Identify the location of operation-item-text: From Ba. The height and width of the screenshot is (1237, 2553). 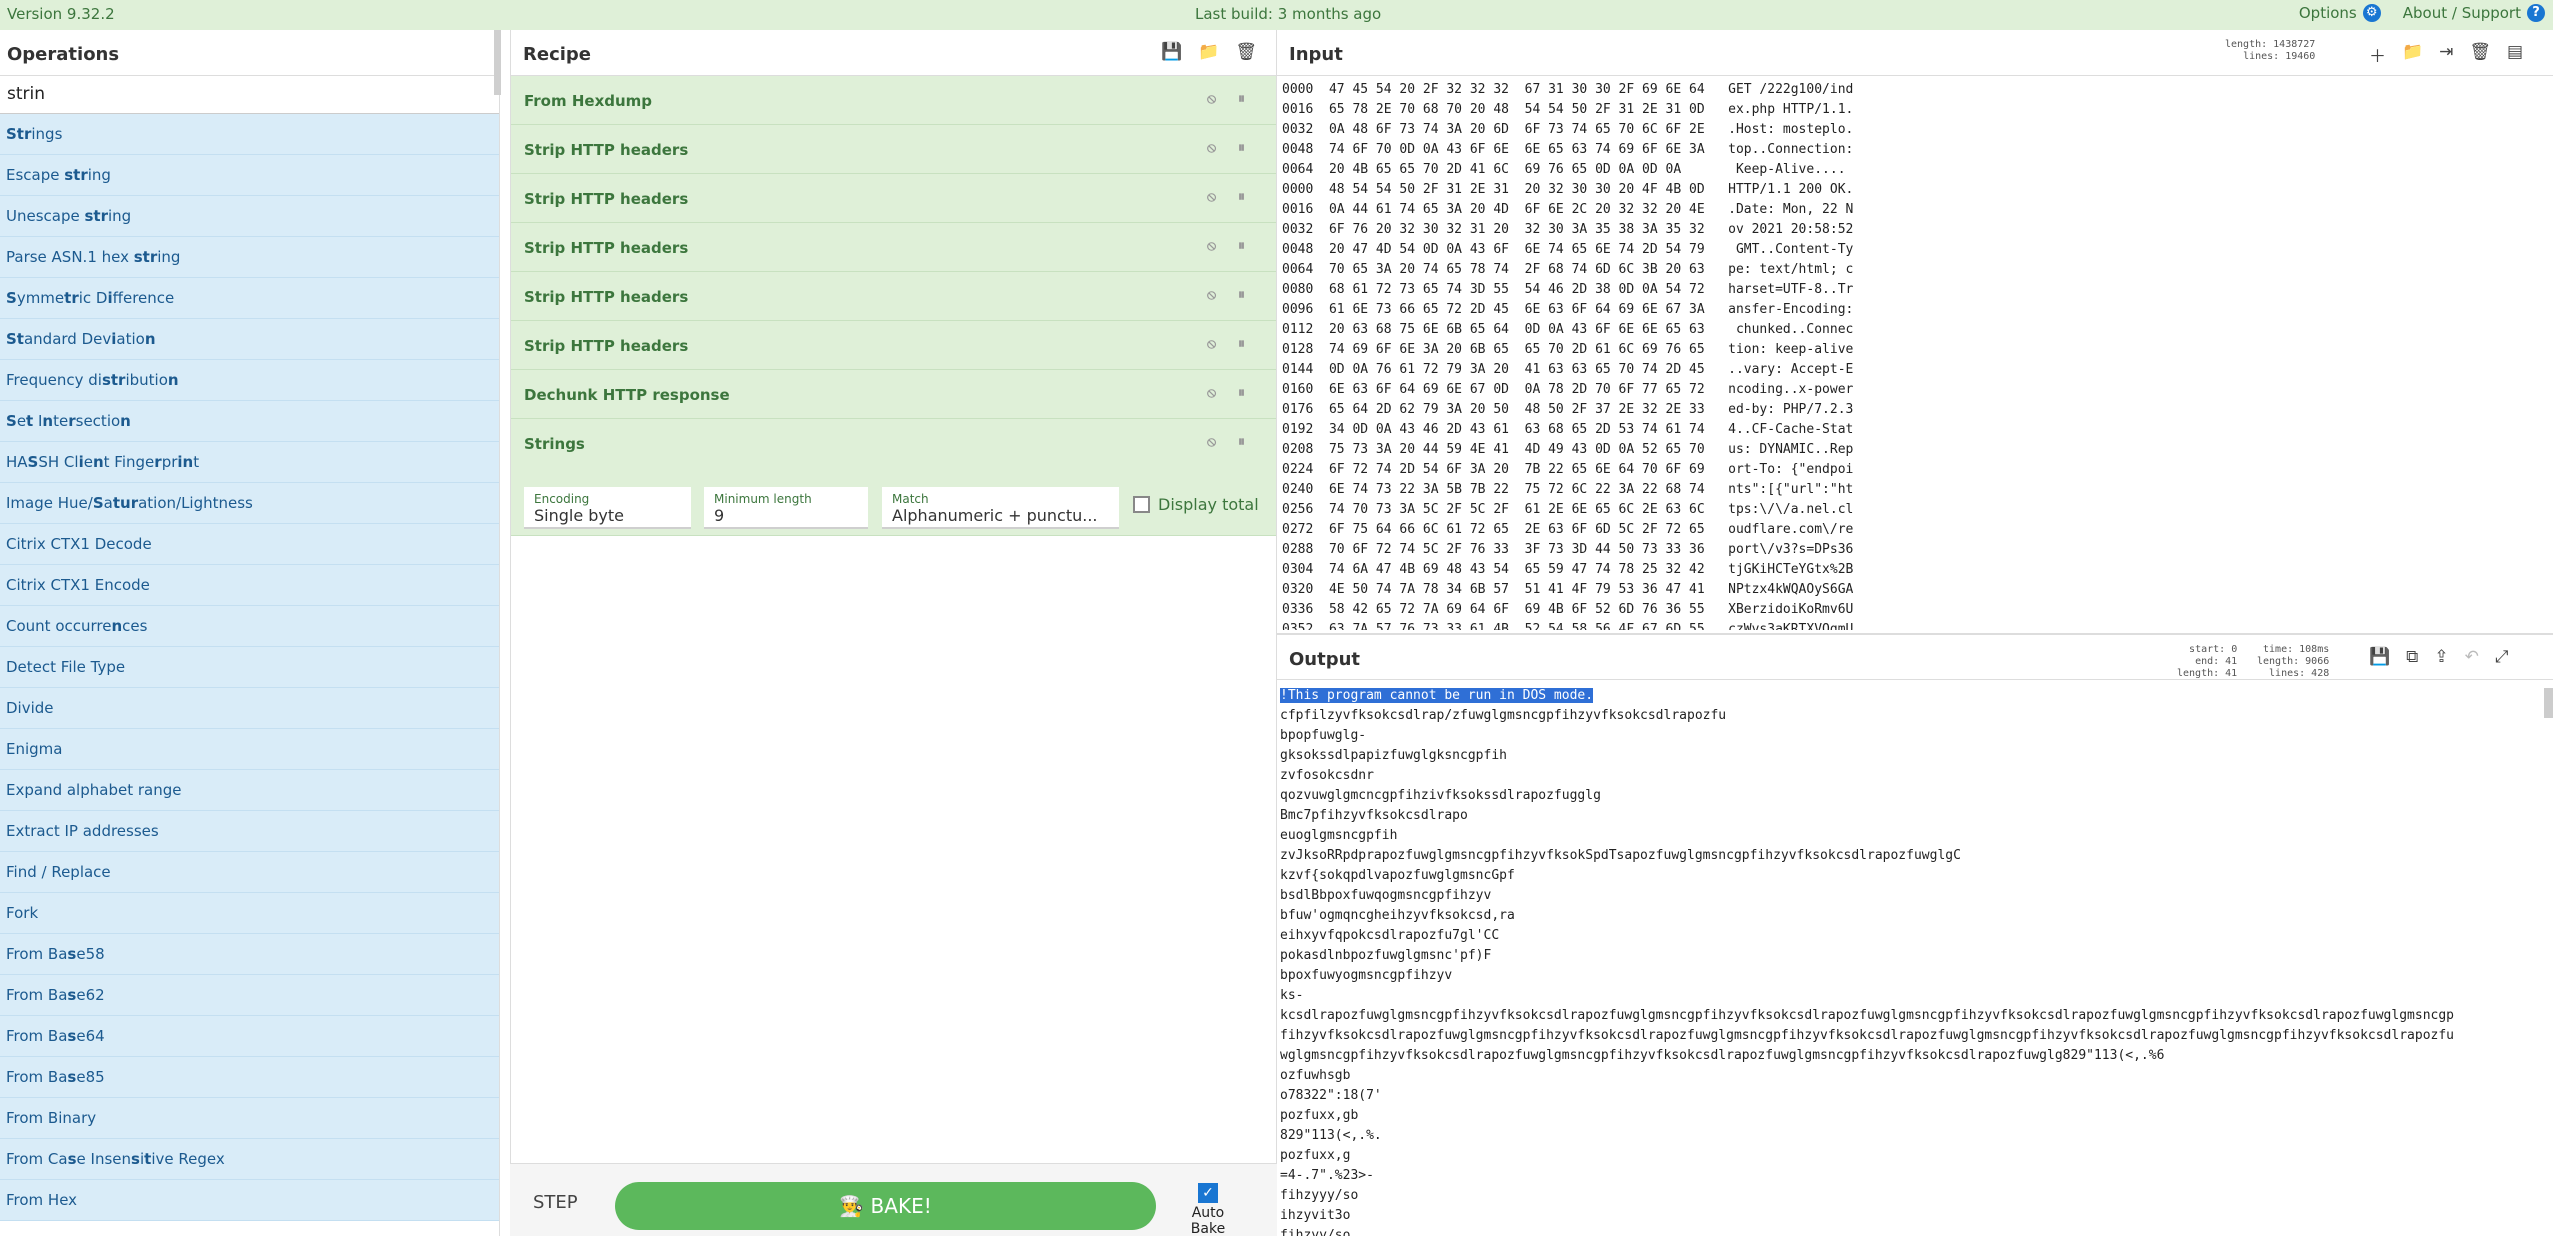
(37, 1077).